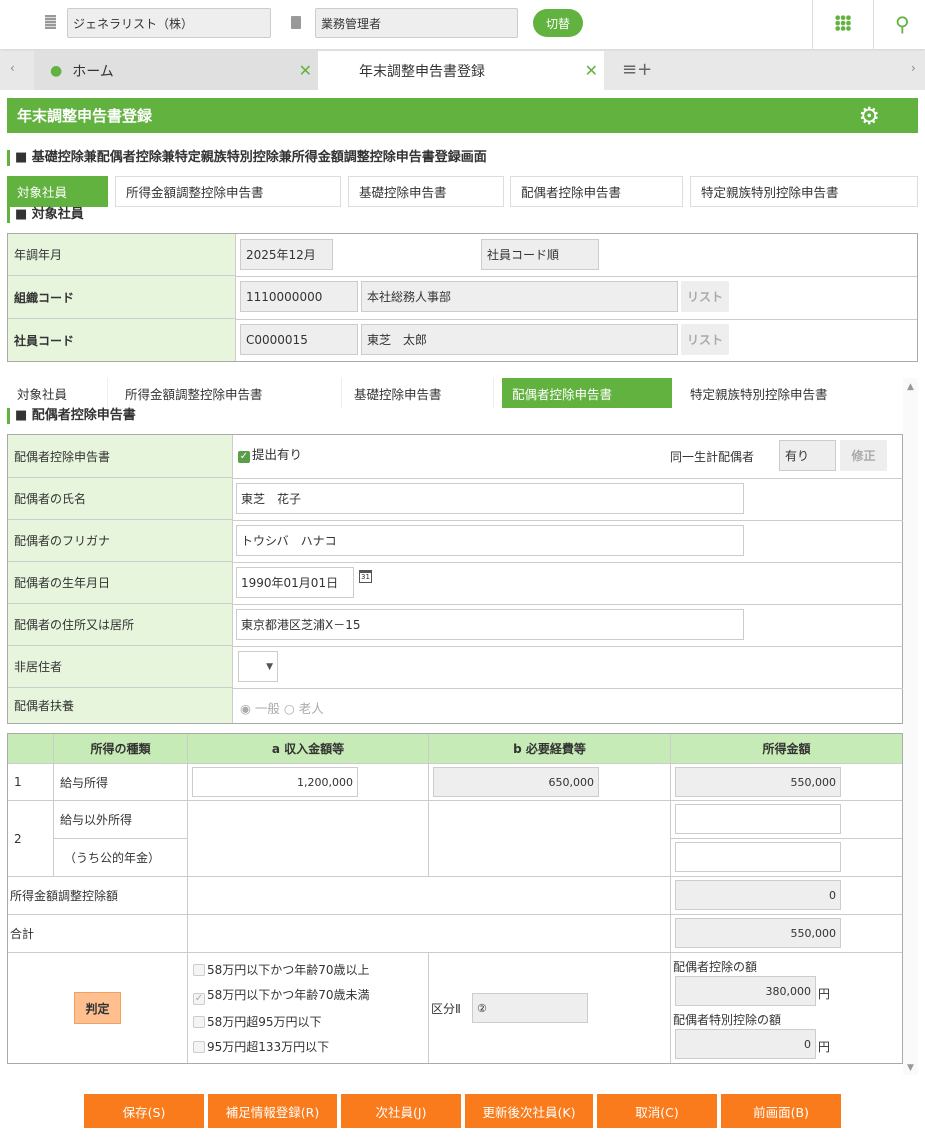 This screenshot has width=925, height=1139. I want to click on header-a: a 収入金額等, so click(308, 749).